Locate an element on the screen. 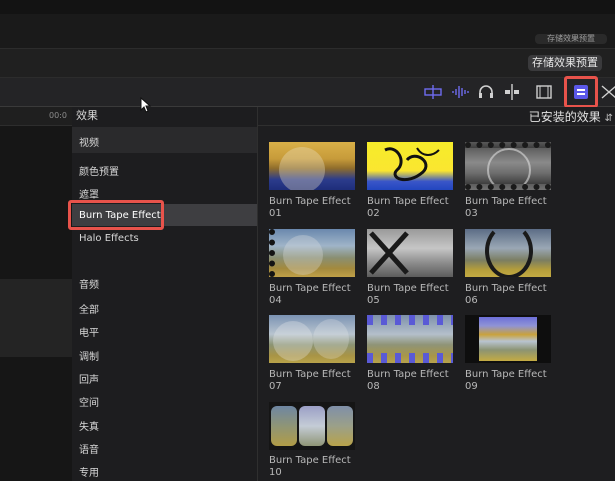  filmstrip-icon is located at coordinates (544, 92).